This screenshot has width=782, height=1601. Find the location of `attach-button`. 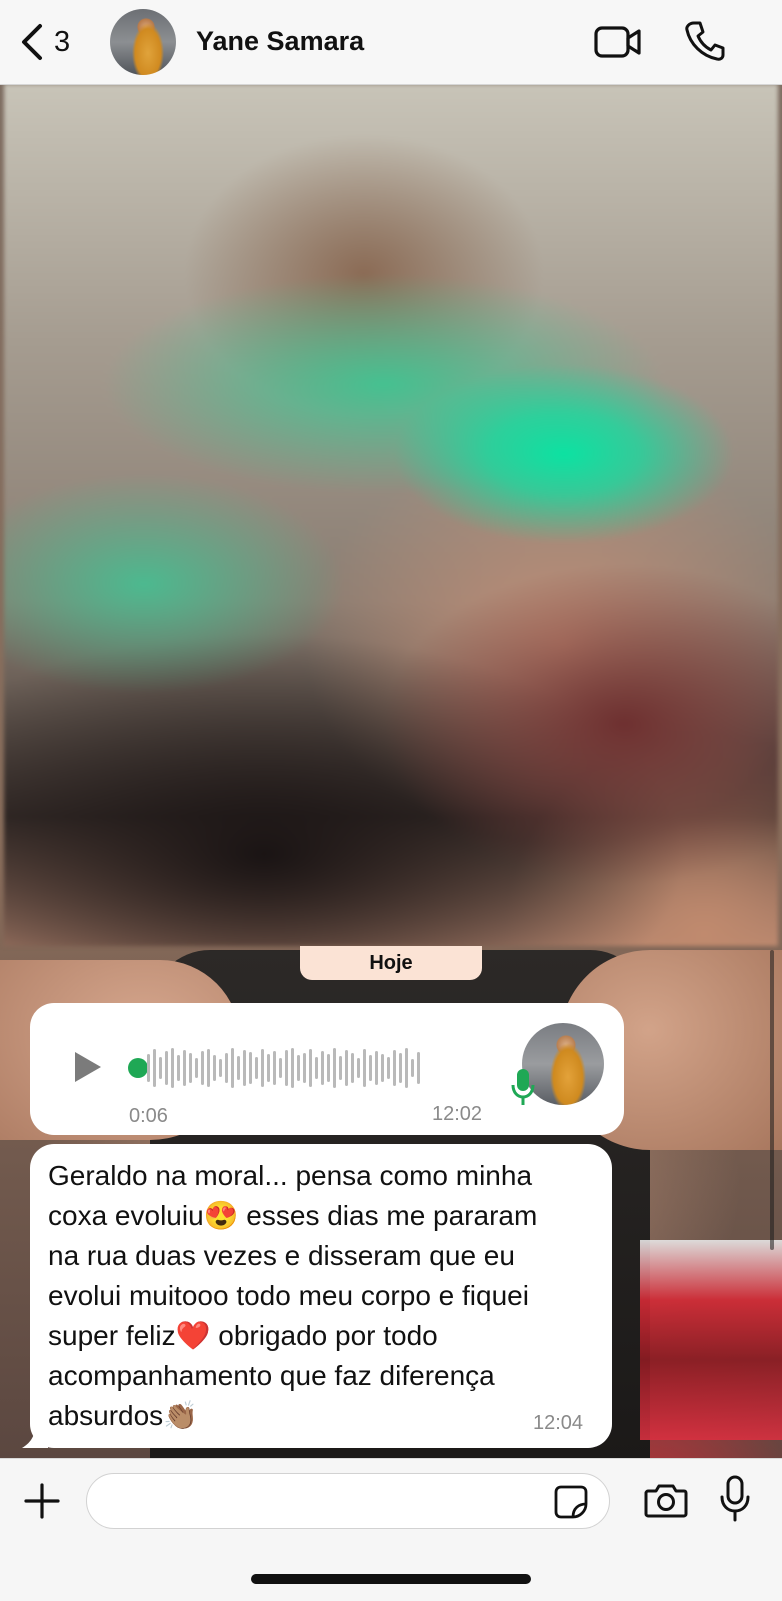

attach-button is located at coordinates (42, 1503).